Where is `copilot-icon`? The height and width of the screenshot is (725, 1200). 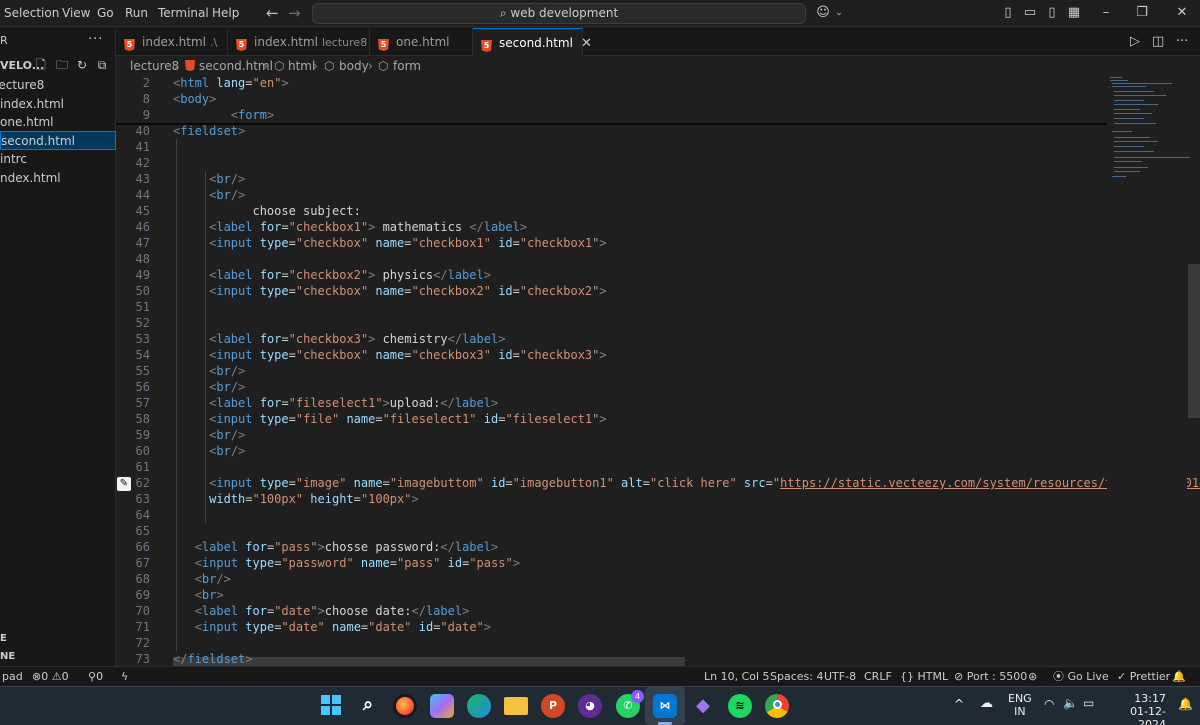
copilot-icon is located at coordinates (442, 706).